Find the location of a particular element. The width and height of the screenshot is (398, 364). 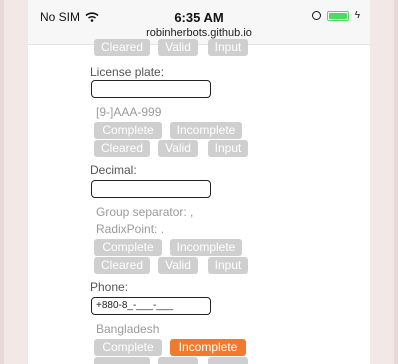

incomplete-button-active: Incomplete is located at coordinates (208, 347).